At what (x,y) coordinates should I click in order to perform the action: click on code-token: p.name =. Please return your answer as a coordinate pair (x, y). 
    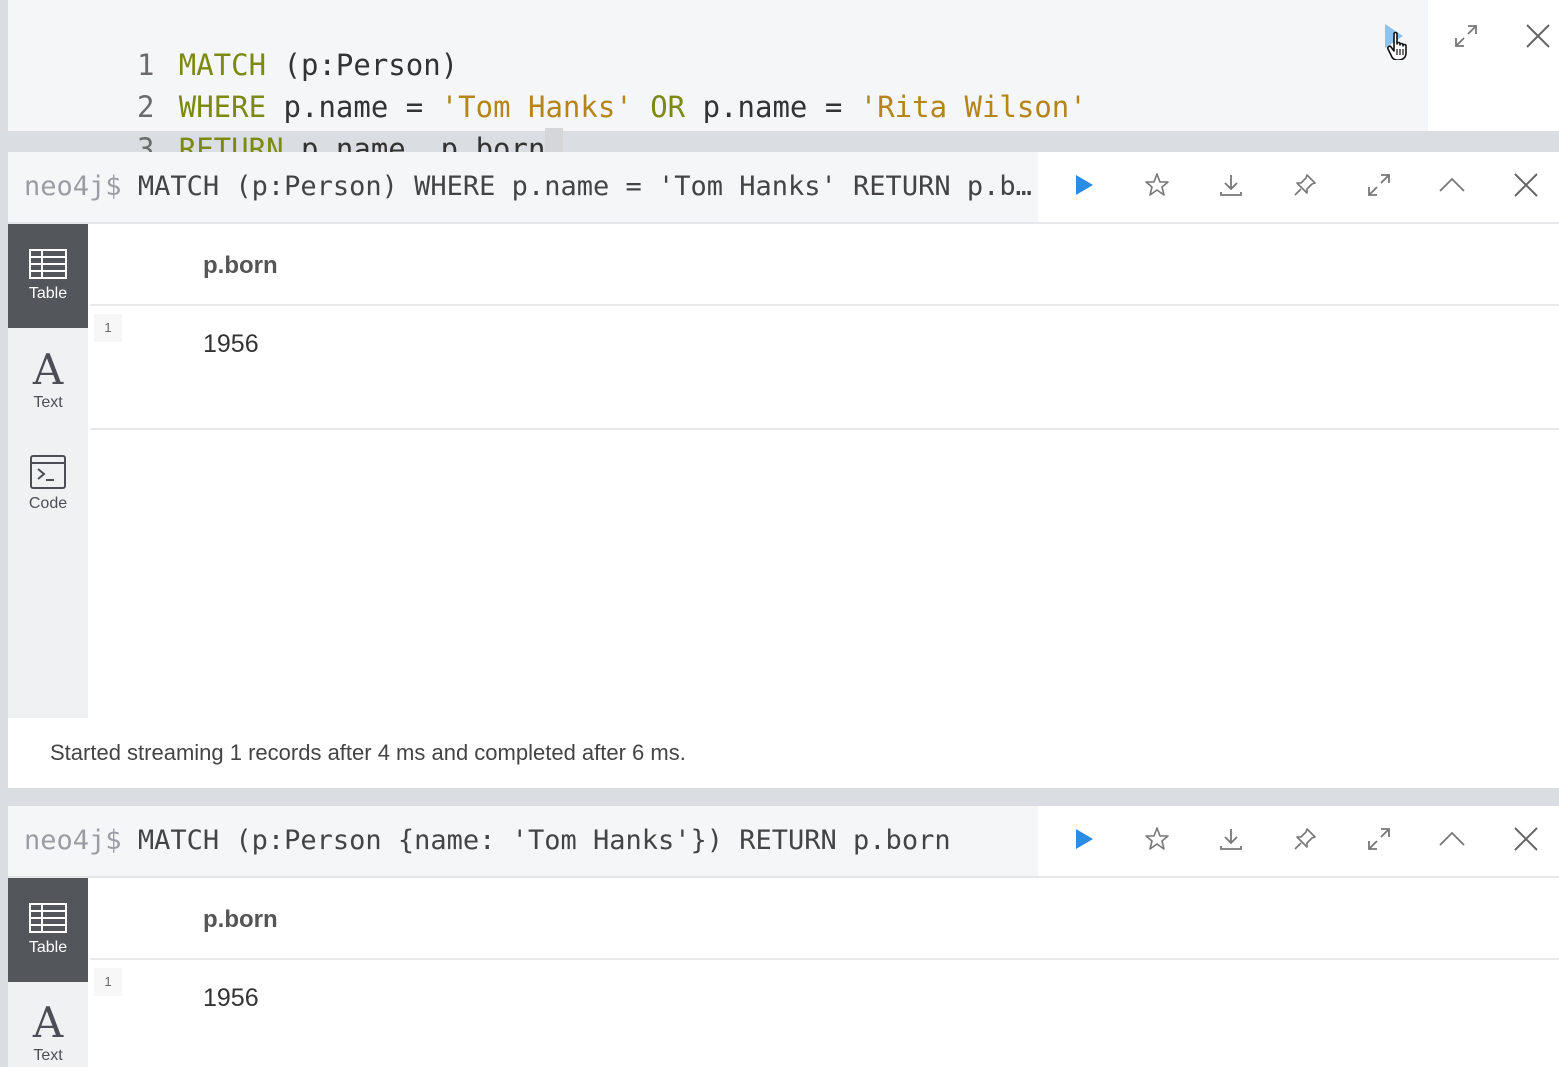
    Looking at the image, I should click on (772, 107).